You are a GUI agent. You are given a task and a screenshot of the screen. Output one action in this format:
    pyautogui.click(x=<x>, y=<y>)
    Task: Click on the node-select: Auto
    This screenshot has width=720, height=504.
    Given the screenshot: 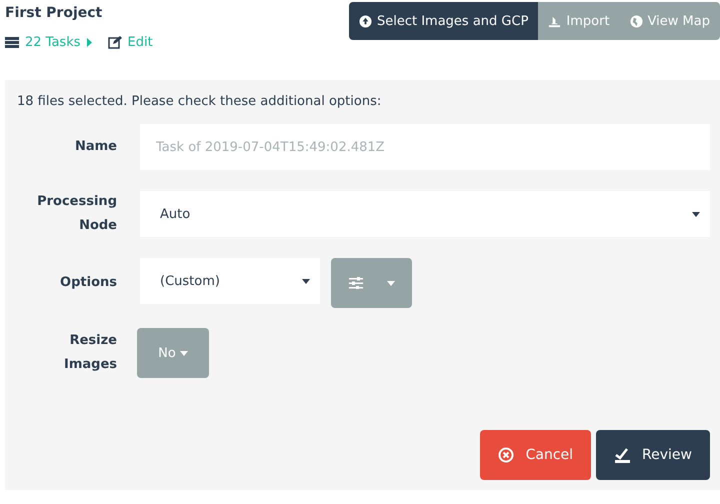 What is the action you would take?
    pyautogui.click(x=425, y=214)
    